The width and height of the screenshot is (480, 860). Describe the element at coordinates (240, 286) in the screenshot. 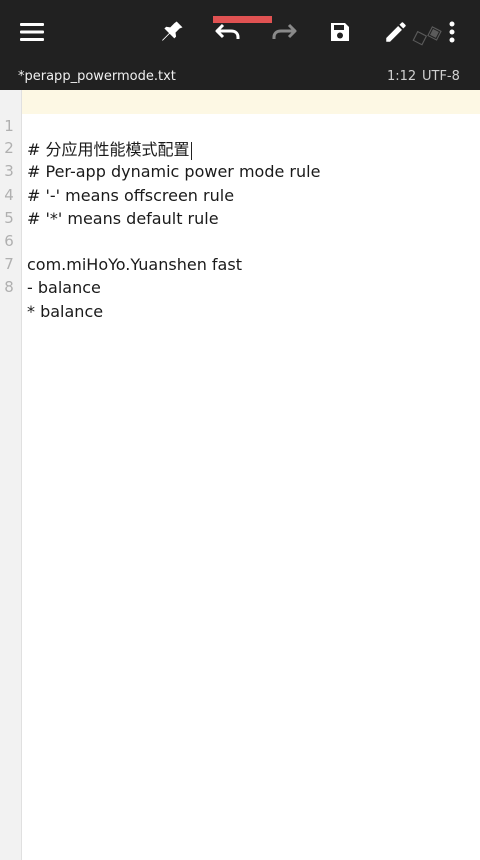

I see `editor-line: 8 * balance` at that location.